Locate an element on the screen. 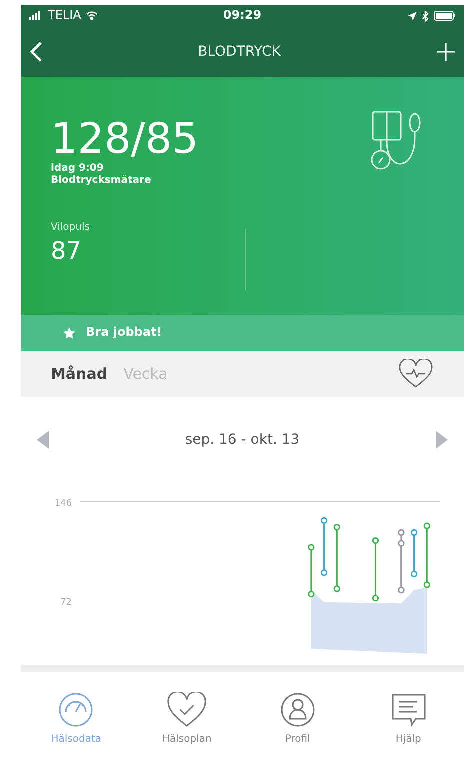 The height and width of the screenshot is (758, 472). add-button is located at coordinates (446, 52).